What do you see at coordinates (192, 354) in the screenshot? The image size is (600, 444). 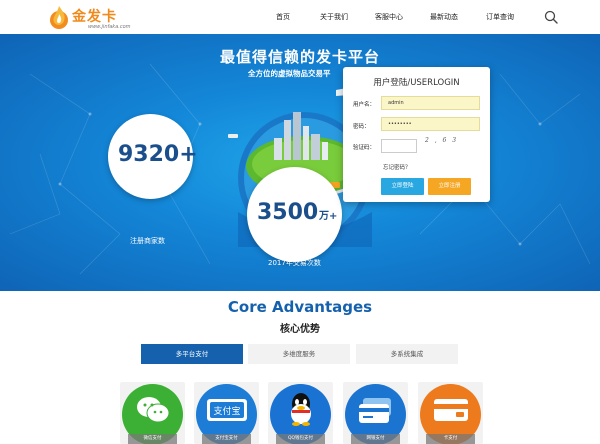 I see `tab-multi-platform-payment: 多平台支付` at bounding box center [192, 354].